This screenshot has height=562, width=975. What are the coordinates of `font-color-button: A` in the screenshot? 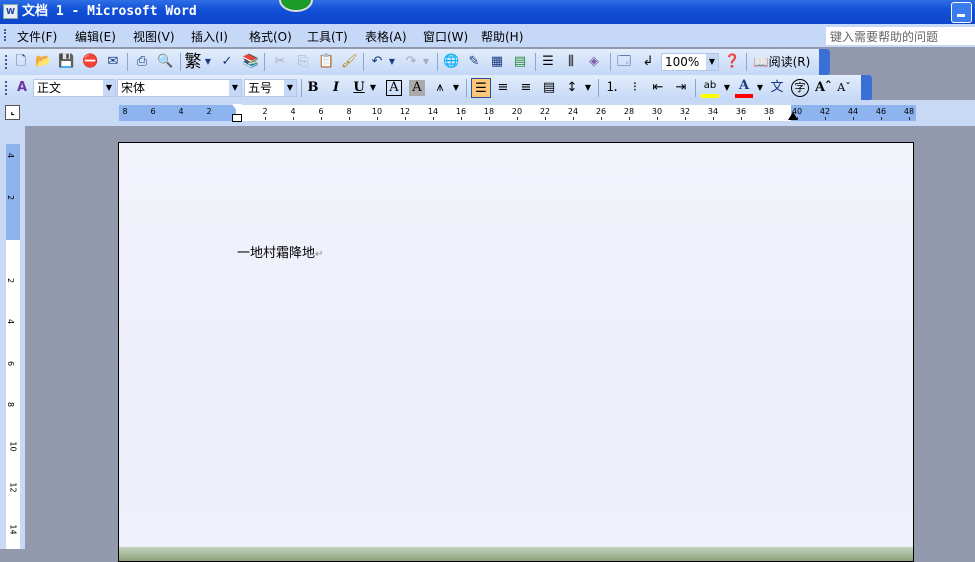 It's located at (744, 88).